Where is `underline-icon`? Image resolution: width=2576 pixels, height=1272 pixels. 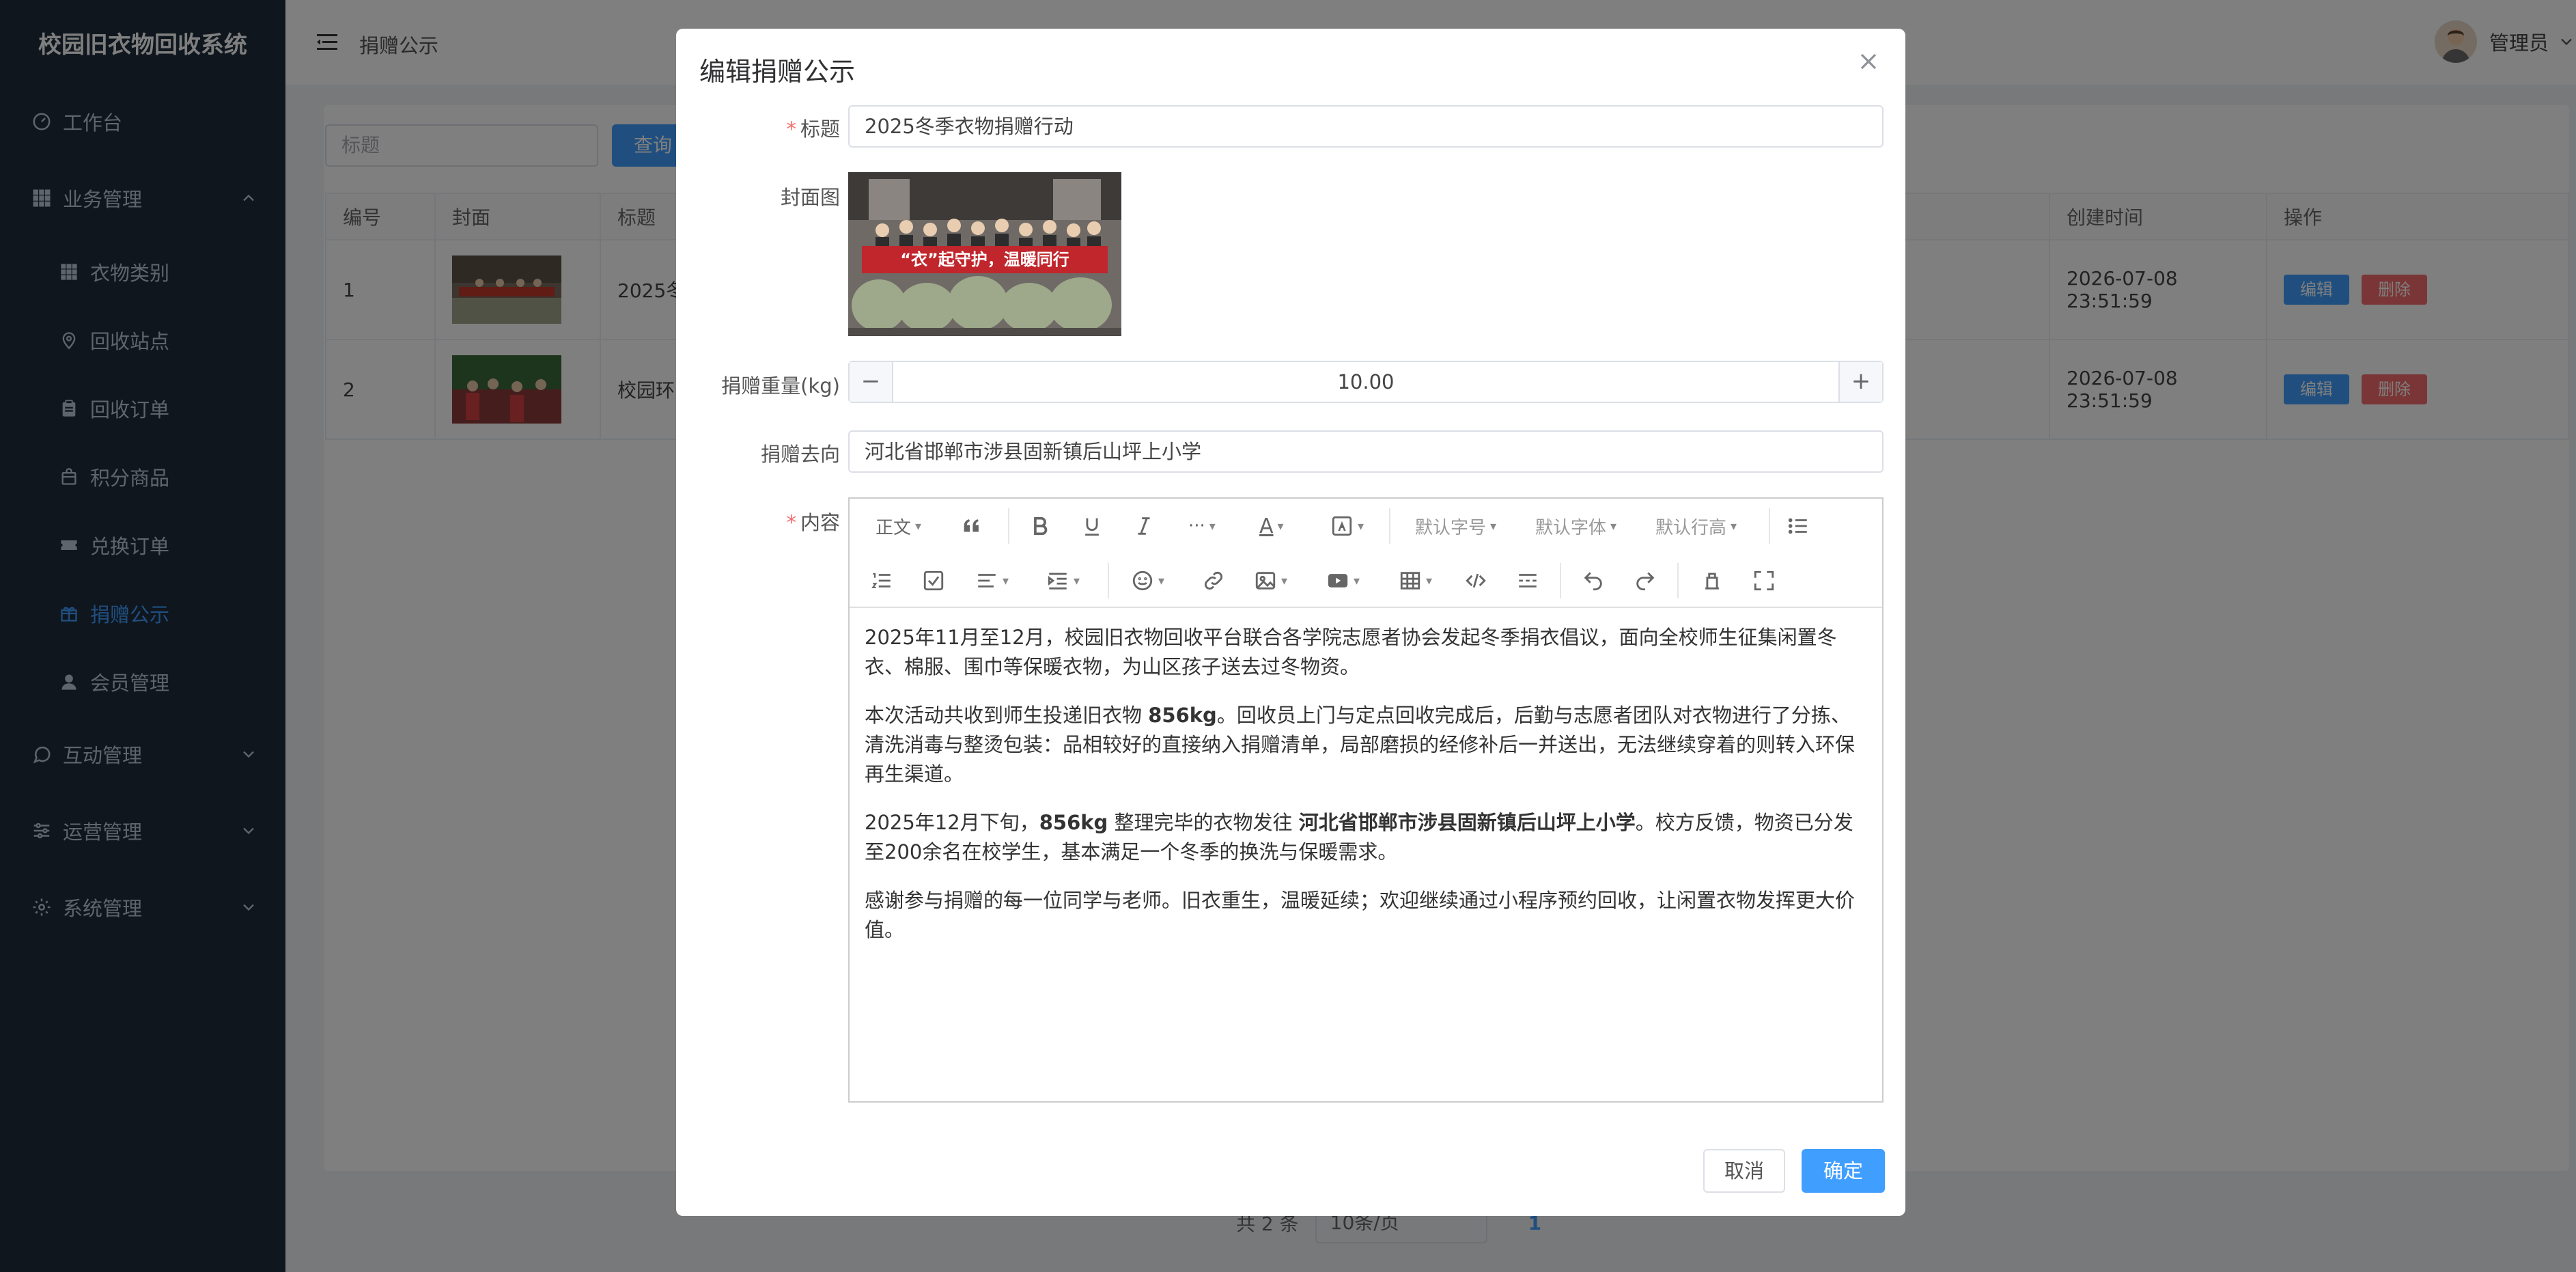 underline-icon is located at coordinates (1092, 526).